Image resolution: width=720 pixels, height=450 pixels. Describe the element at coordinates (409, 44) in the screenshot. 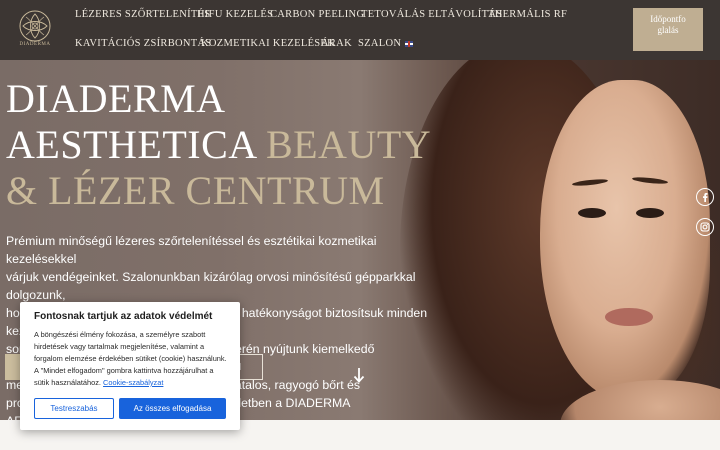

I see `uk-flag-icon` at that location.